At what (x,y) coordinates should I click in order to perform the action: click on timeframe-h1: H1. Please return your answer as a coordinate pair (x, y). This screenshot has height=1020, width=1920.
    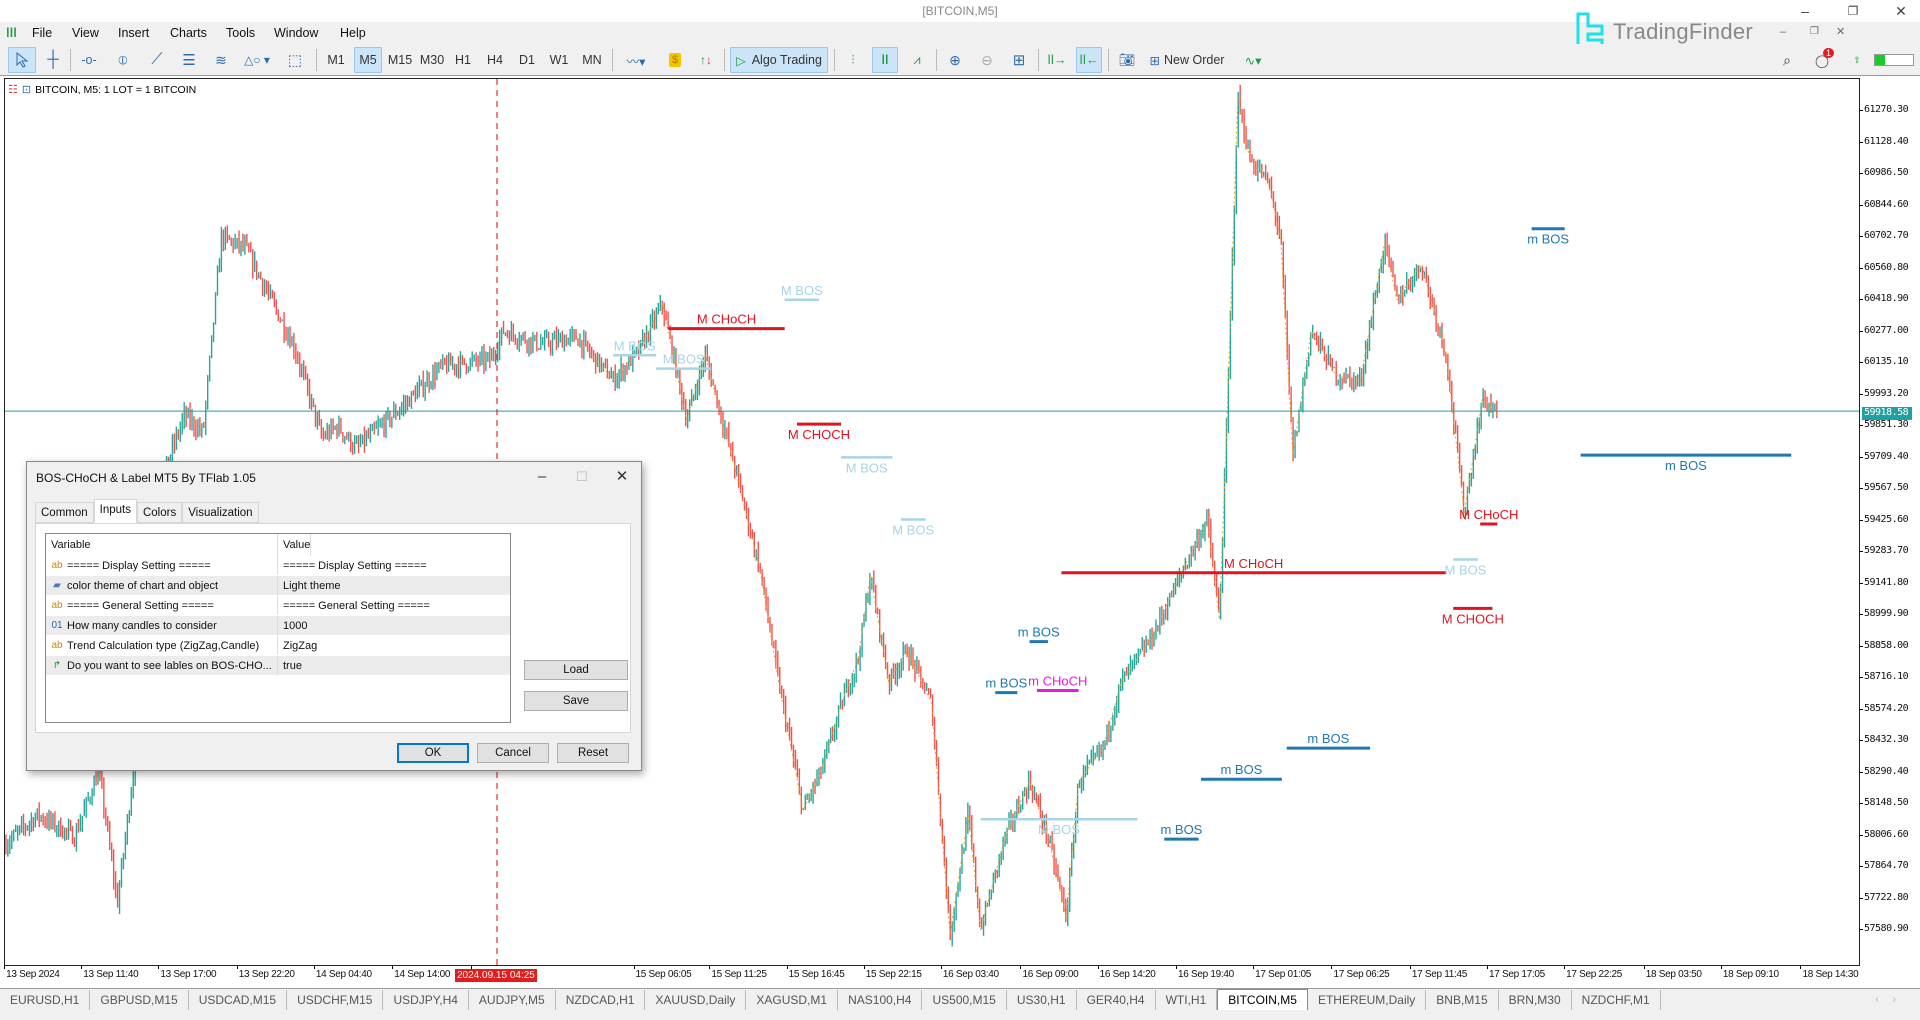
    Looking at the image, I should click on (463, 60).